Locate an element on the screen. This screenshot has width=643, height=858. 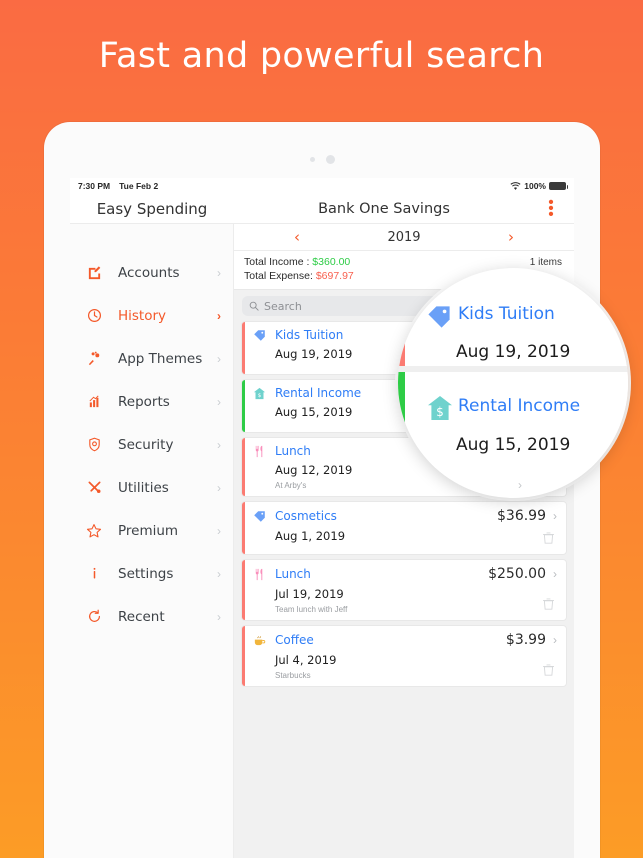
status-bar: 7:30 PM Tue Feb 2 100% is located at coordinates (322, 186).